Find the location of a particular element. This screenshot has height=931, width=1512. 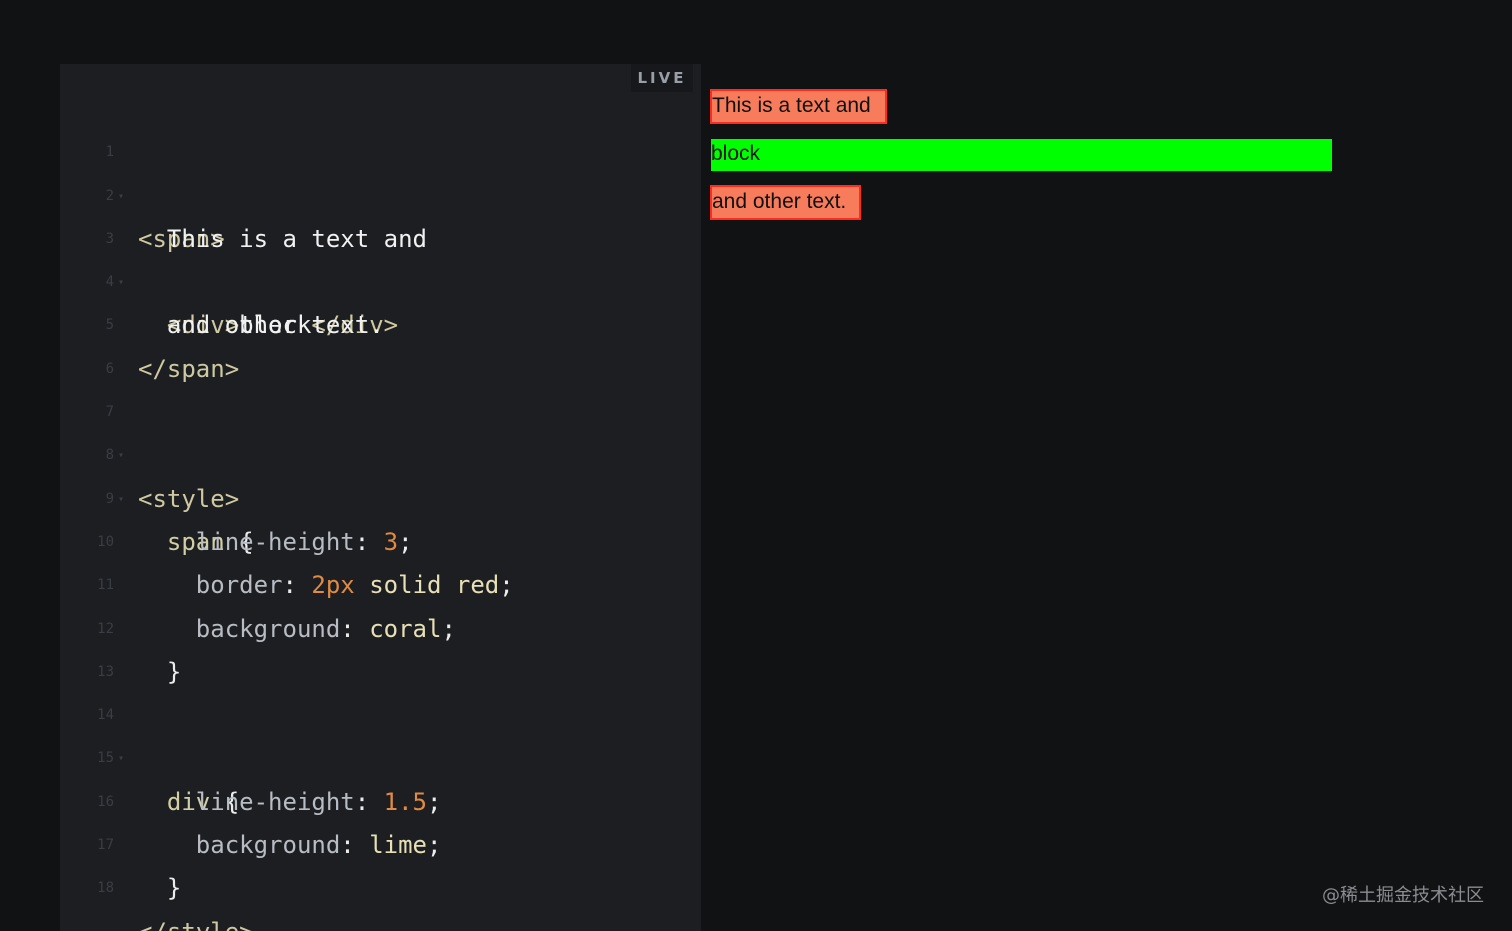

code-line: 3 ▾ <div>block</div> is located at coordinates (380, 257).